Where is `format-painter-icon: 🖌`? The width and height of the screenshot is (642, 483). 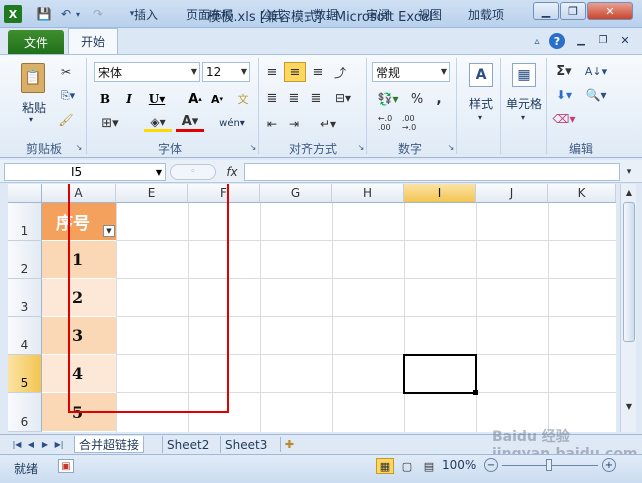 format-painter-icon: 🖌 is located at coordinates (66, 120).